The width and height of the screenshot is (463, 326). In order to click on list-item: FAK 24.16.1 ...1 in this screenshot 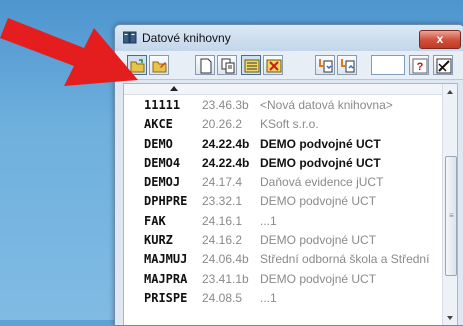, I will do `click(283, 221)`.